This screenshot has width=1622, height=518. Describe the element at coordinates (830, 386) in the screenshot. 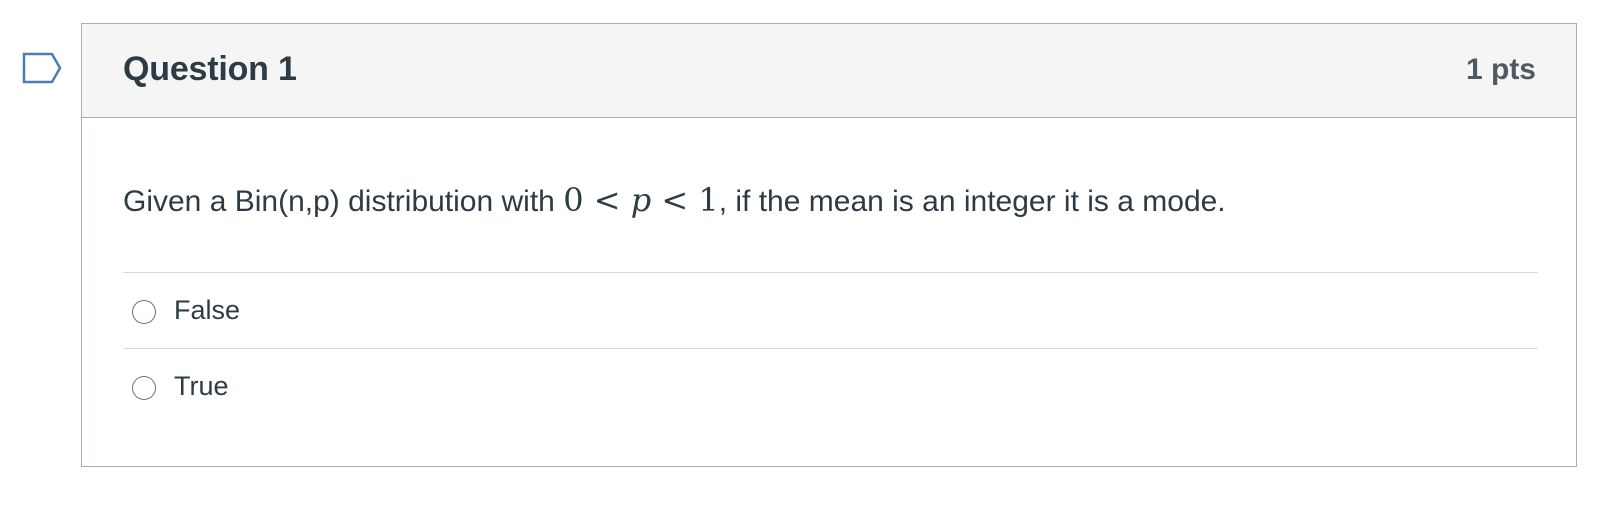

I see `answer-option-true: True` at that location.